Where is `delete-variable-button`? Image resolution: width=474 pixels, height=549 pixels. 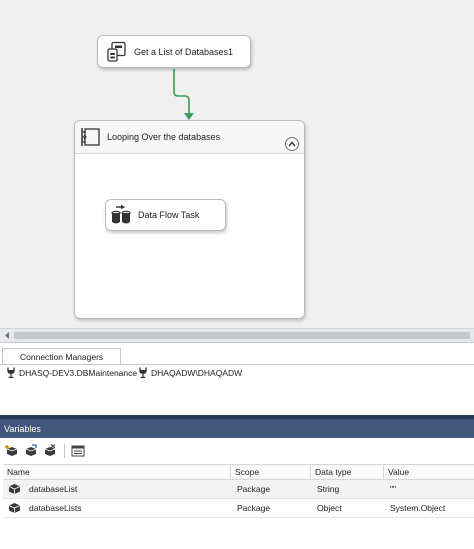 delete-variable-button is located at coordinates (50, 451).